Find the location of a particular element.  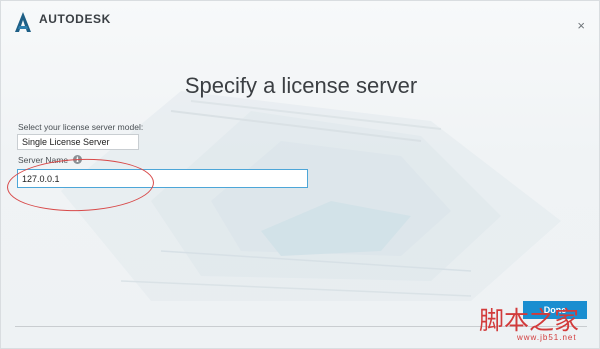

site-watermark: 脚本之家 www.jb51.net is located at coordinates (539, 324).